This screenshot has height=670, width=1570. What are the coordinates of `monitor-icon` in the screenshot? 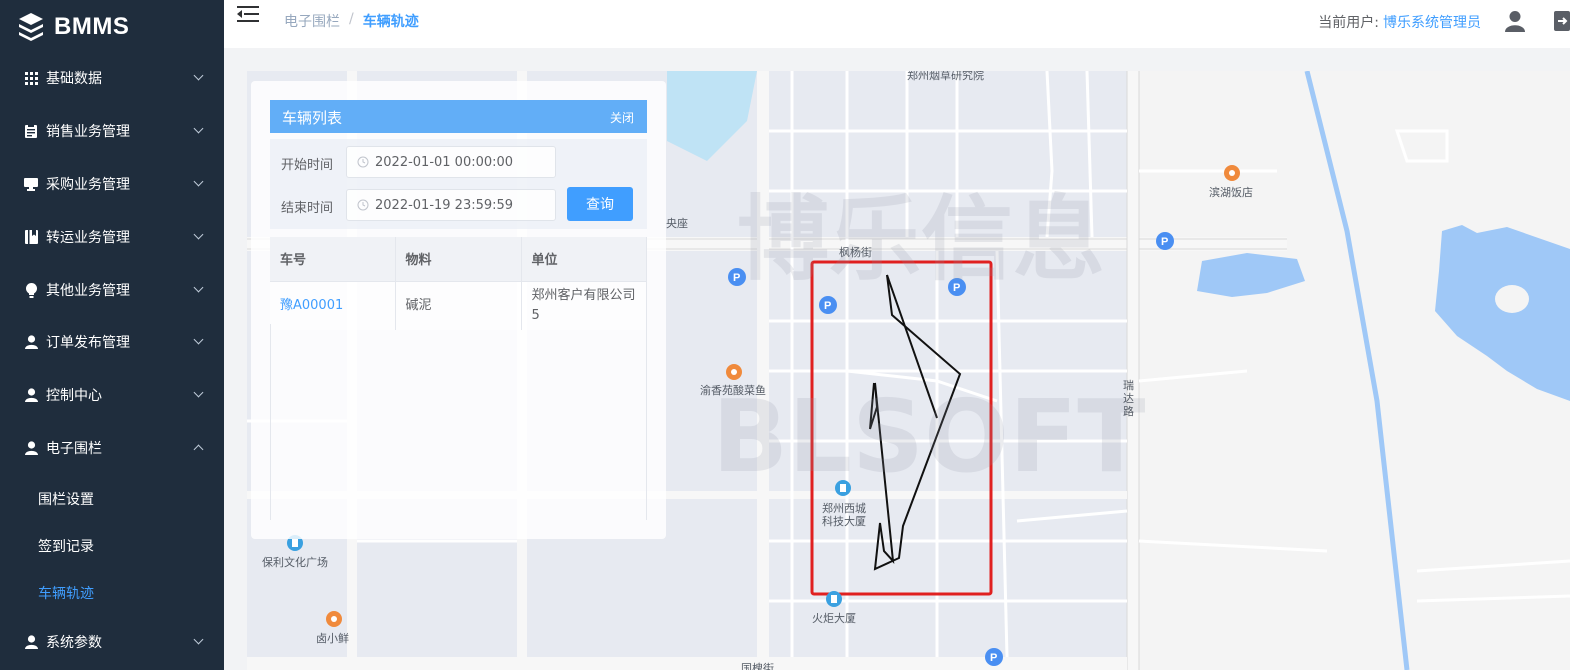 It's located at (31, 184).